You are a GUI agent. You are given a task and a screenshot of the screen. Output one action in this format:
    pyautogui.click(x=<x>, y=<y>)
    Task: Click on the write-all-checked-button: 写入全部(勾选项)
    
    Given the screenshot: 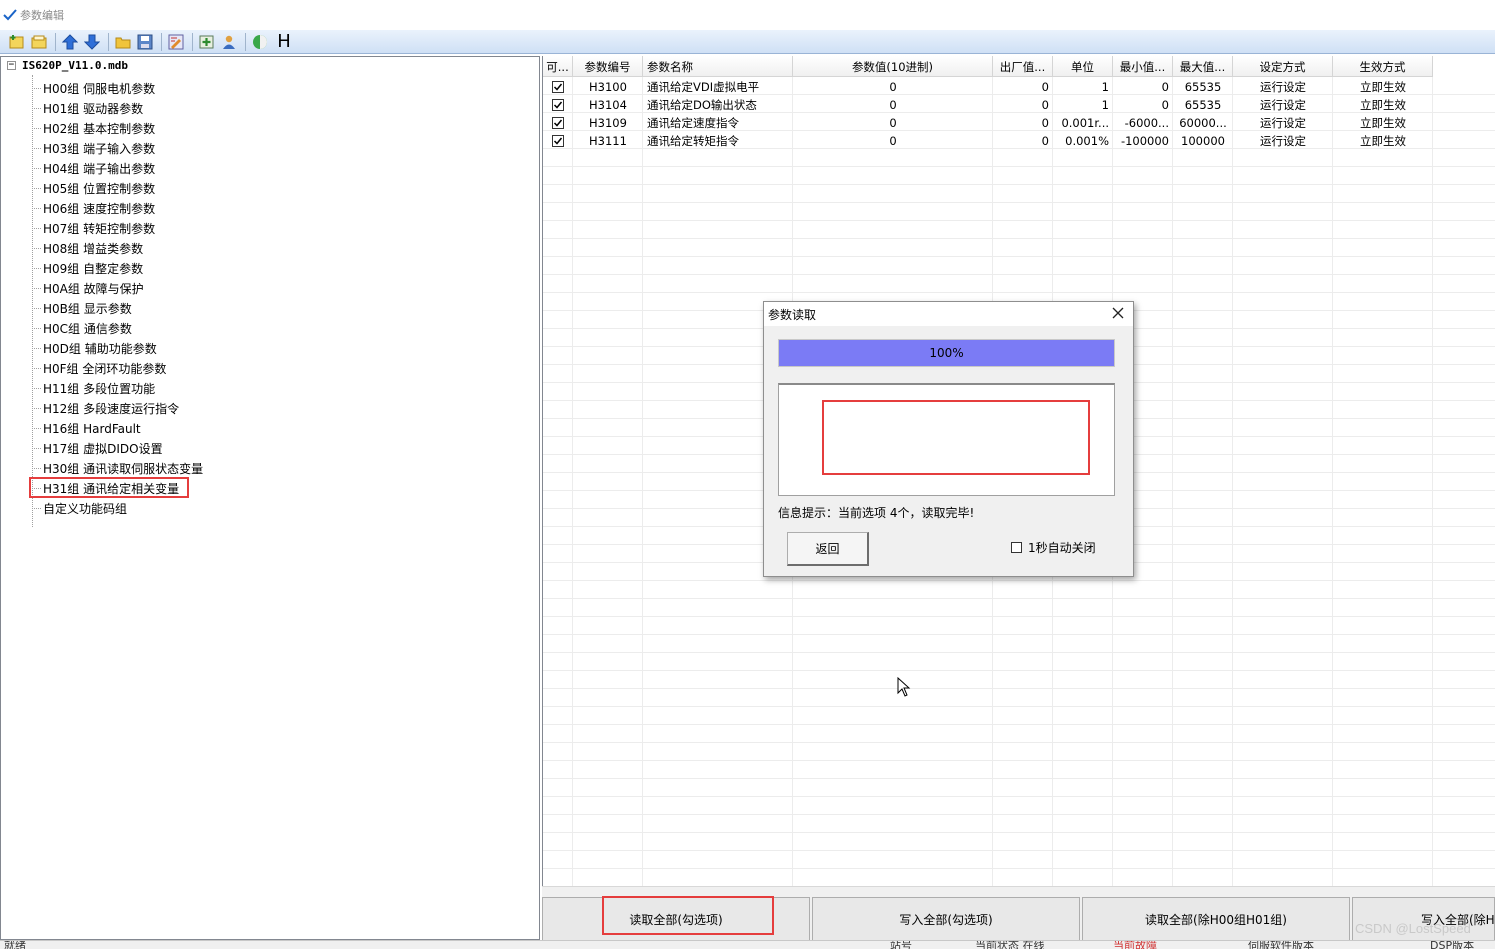 What is the action you would take?
    pyautogui.click(x=946, y=919)
    